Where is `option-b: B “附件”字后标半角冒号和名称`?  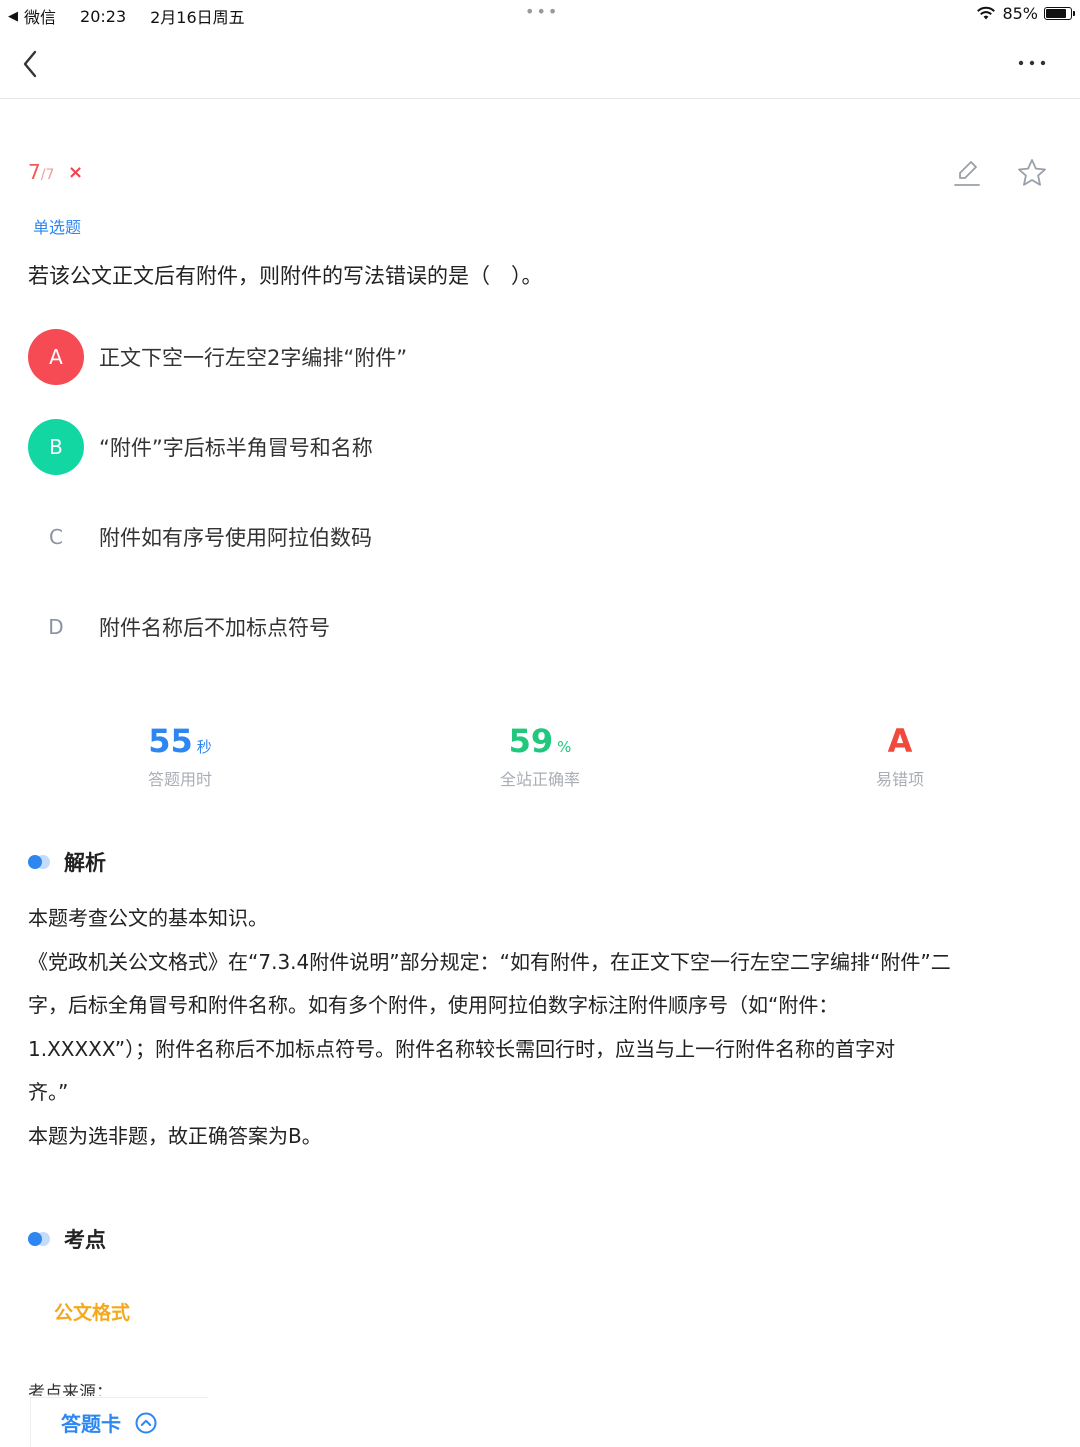 option-b: B “附件”字后标半角冒号和名称 is located at coordinates (528, 447).